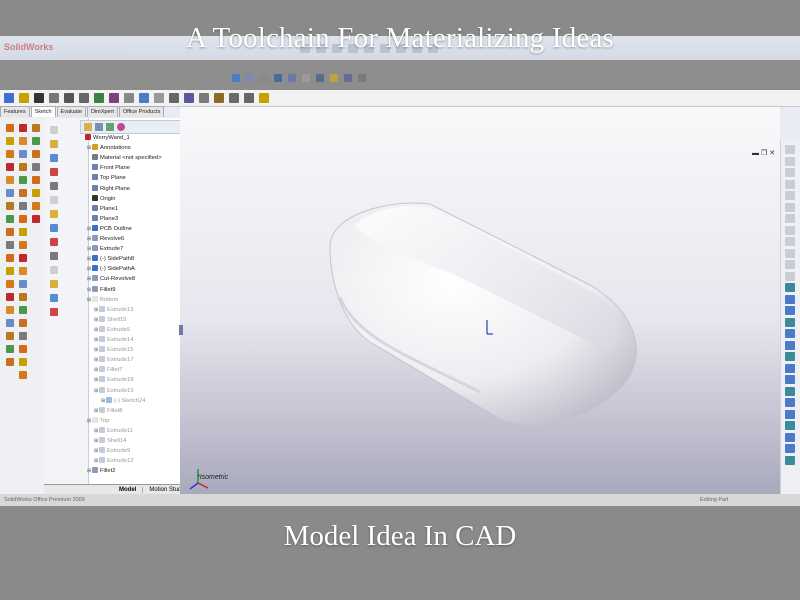  I want to click on dimxpert-manager-tab-icon, so click(121, 127).